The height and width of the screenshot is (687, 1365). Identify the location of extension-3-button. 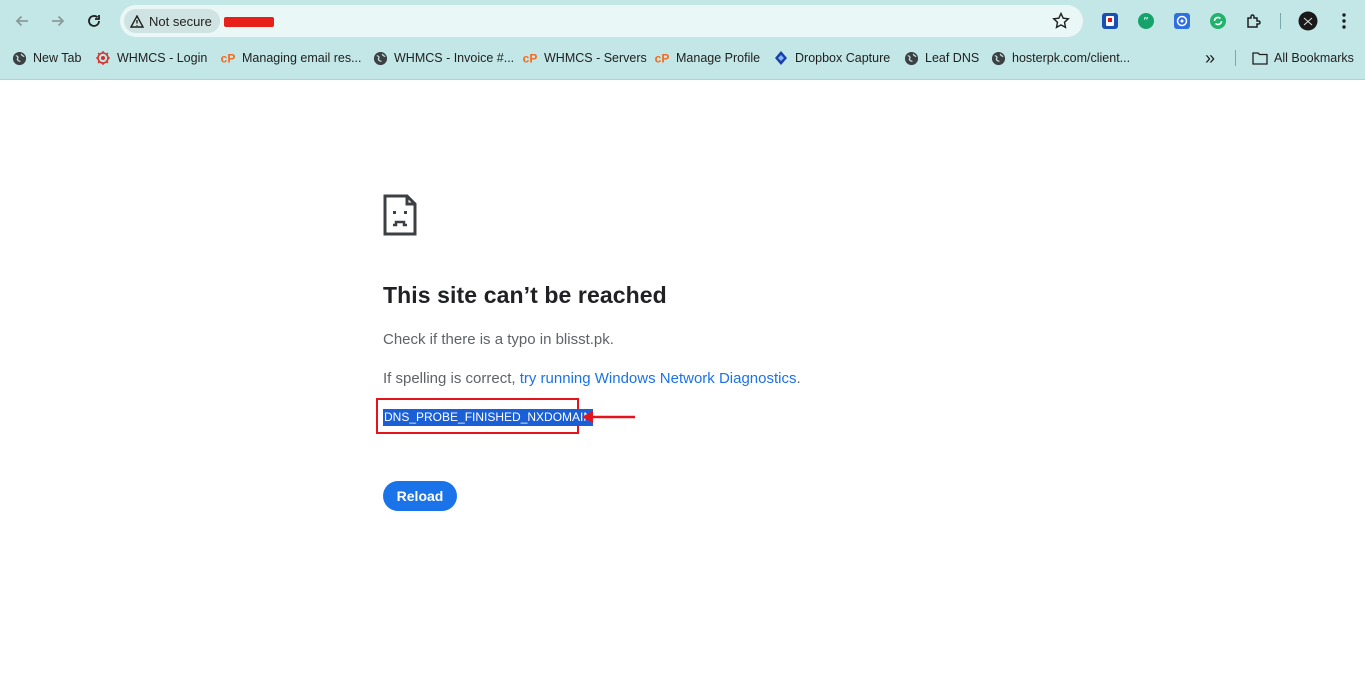
(1182, 21).